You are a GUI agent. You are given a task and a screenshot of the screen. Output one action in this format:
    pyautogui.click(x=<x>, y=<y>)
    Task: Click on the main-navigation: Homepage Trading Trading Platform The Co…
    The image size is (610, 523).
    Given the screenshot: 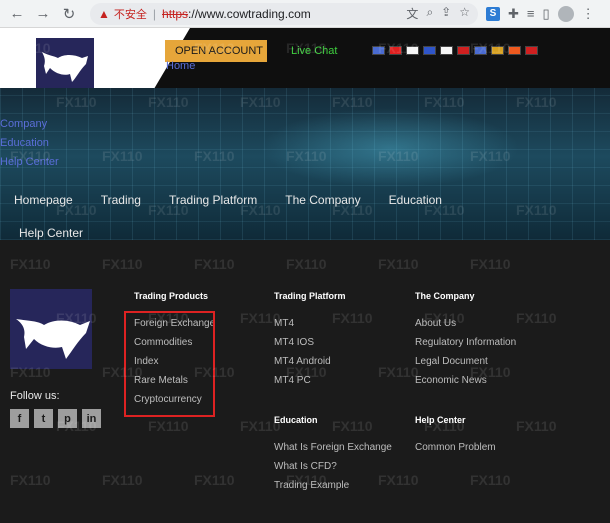 What is the action you would take?
    pyautogui.click(x=242, y=200)
    